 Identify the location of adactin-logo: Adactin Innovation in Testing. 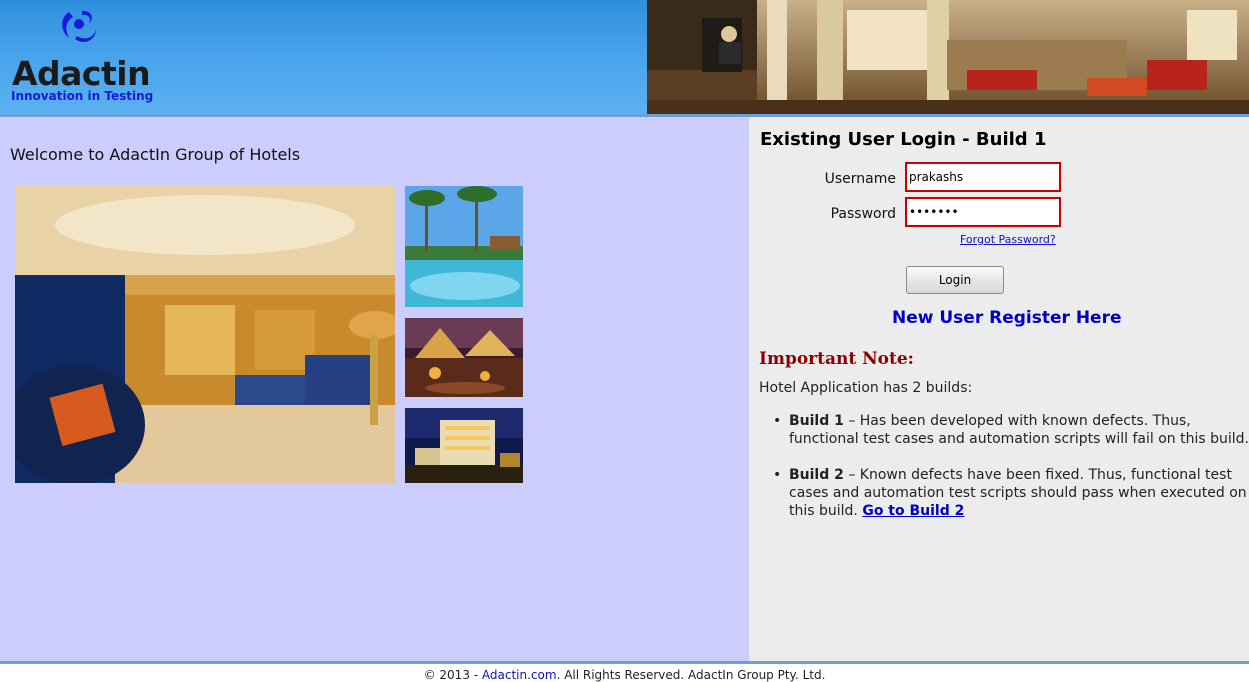
(85, 58).